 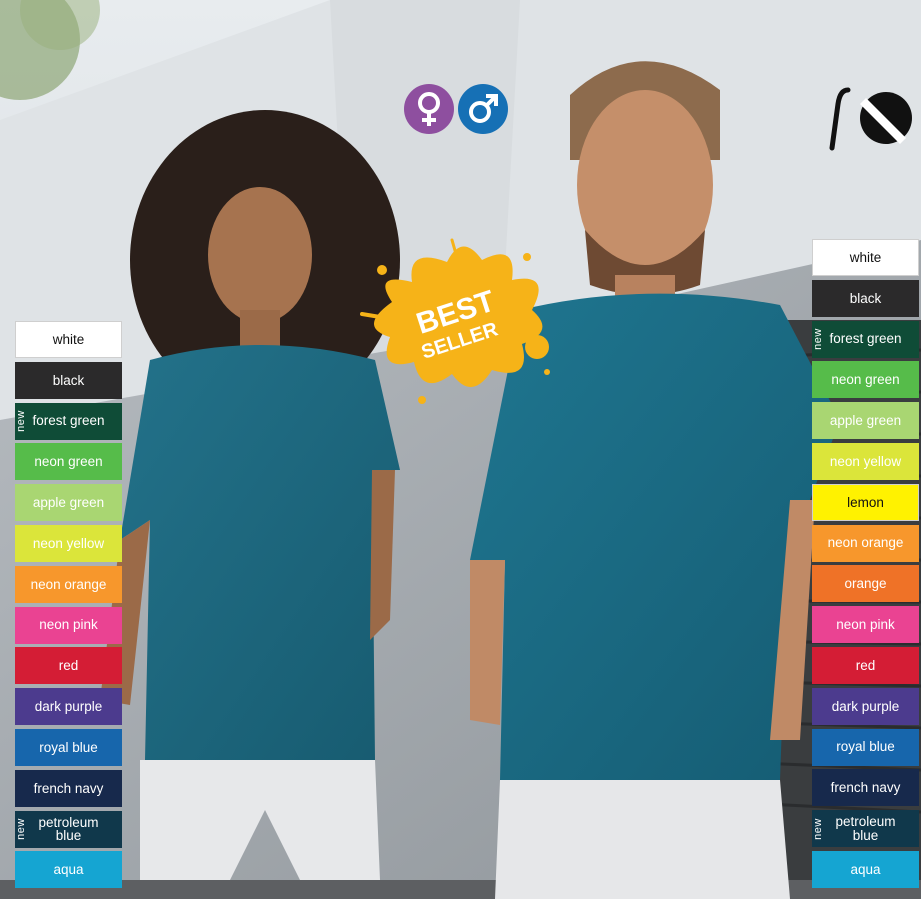 What do you see at coordinates (429, 109) in the screenshot?
I see `female-symbol-icon` at bounding box center [429, 109].